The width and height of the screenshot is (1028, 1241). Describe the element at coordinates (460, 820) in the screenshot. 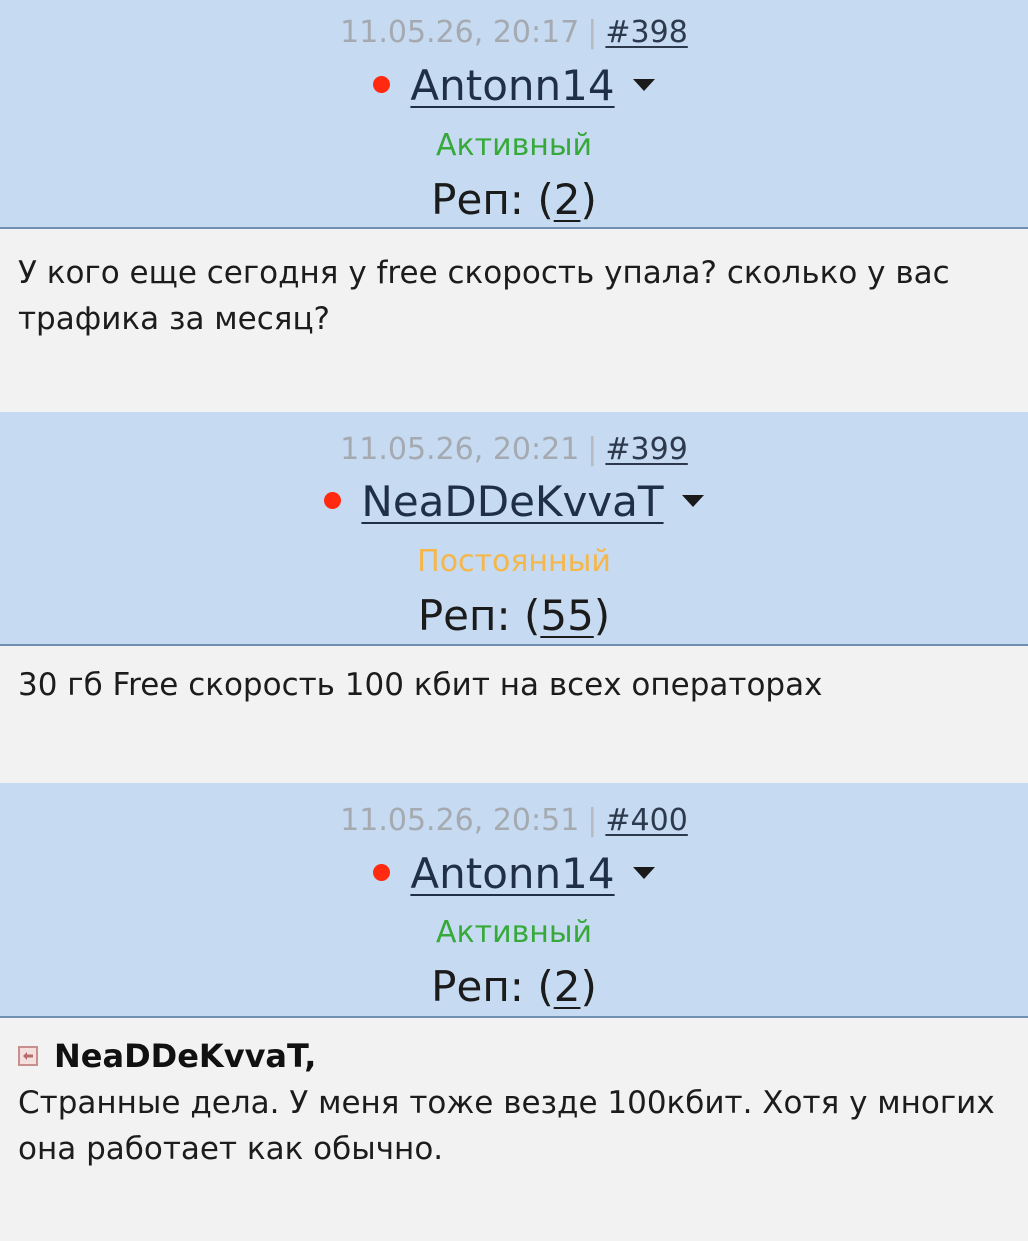

I see `post-date: 11.05.26, 20:51` at that location.